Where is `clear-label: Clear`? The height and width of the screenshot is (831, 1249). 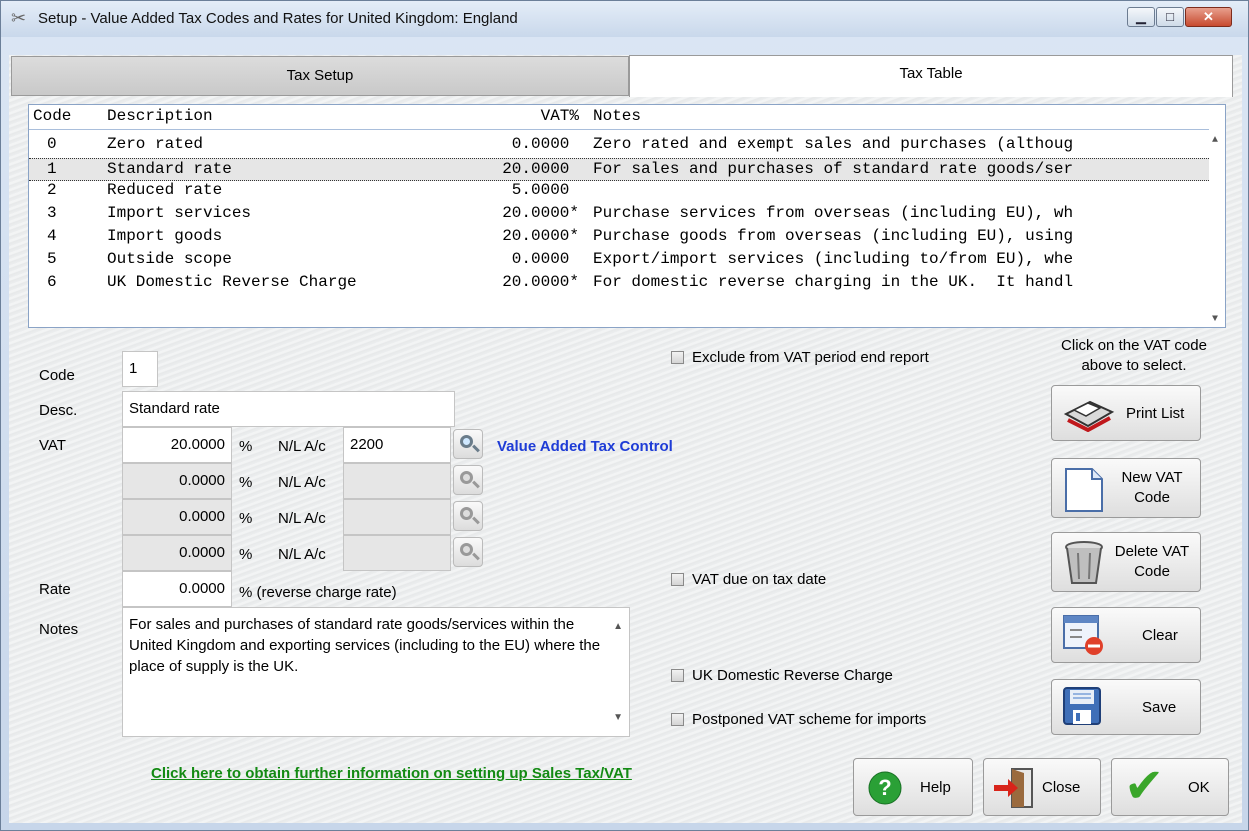
clear-label: Clear is located at coordinates (1160, 635).